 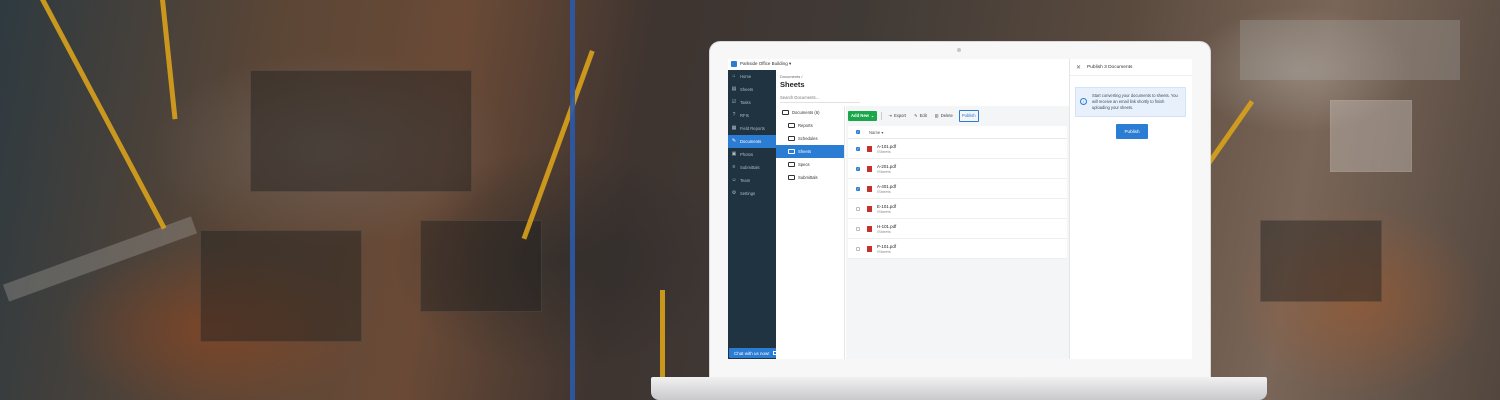 What do you see at coordinates (752, 76) in the screenshot?
I see `sidebar-item-home: ⌂ Home` at bounding box center [752, 76].